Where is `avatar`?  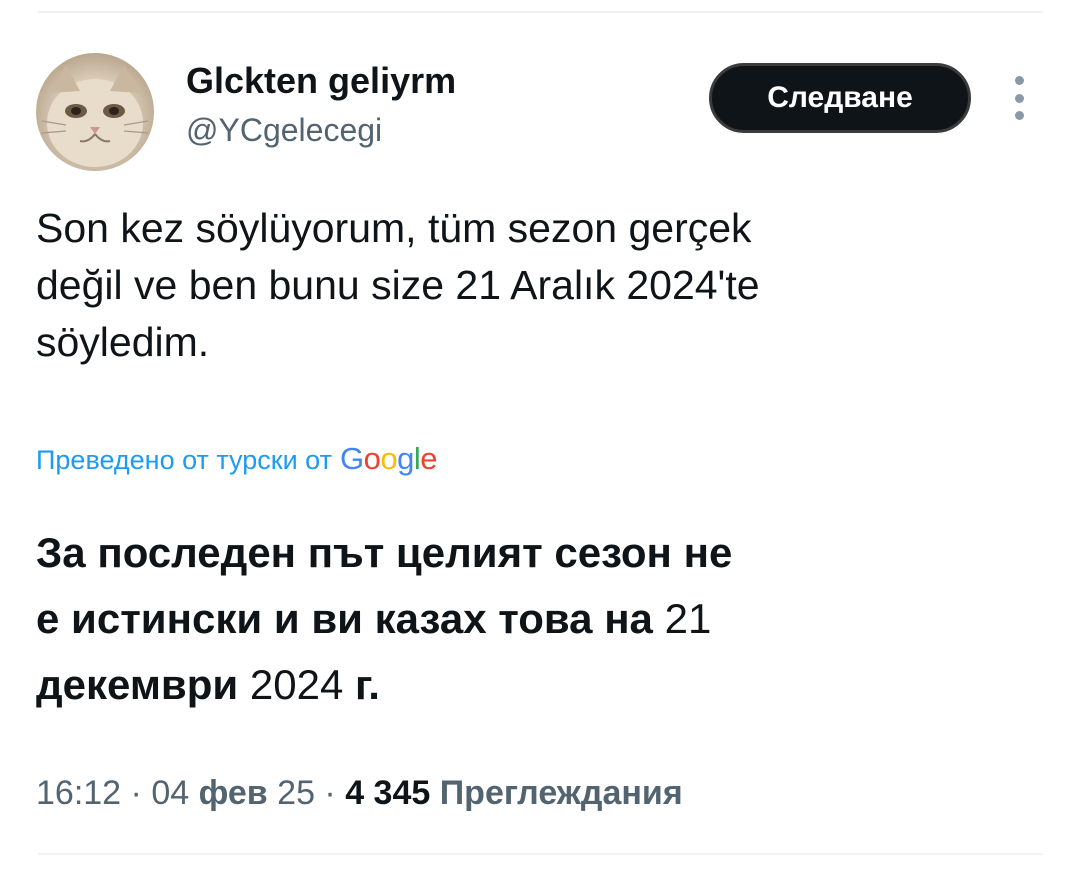 avatar is located at coordinates (95, 112).